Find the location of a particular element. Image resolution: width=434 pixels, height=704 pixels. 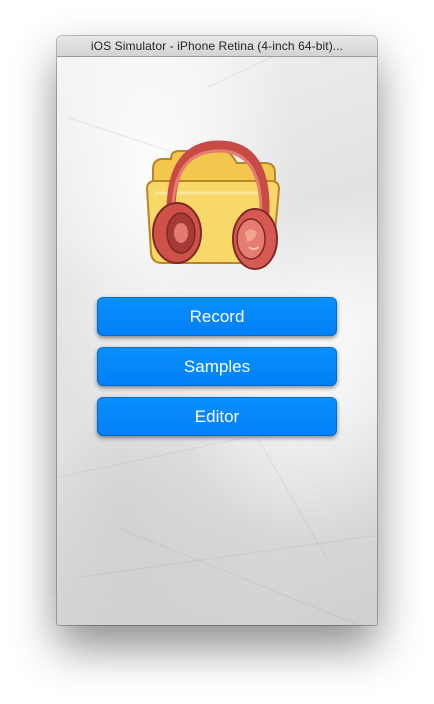

samples-button: Samples is located at coordinates (217, 366).